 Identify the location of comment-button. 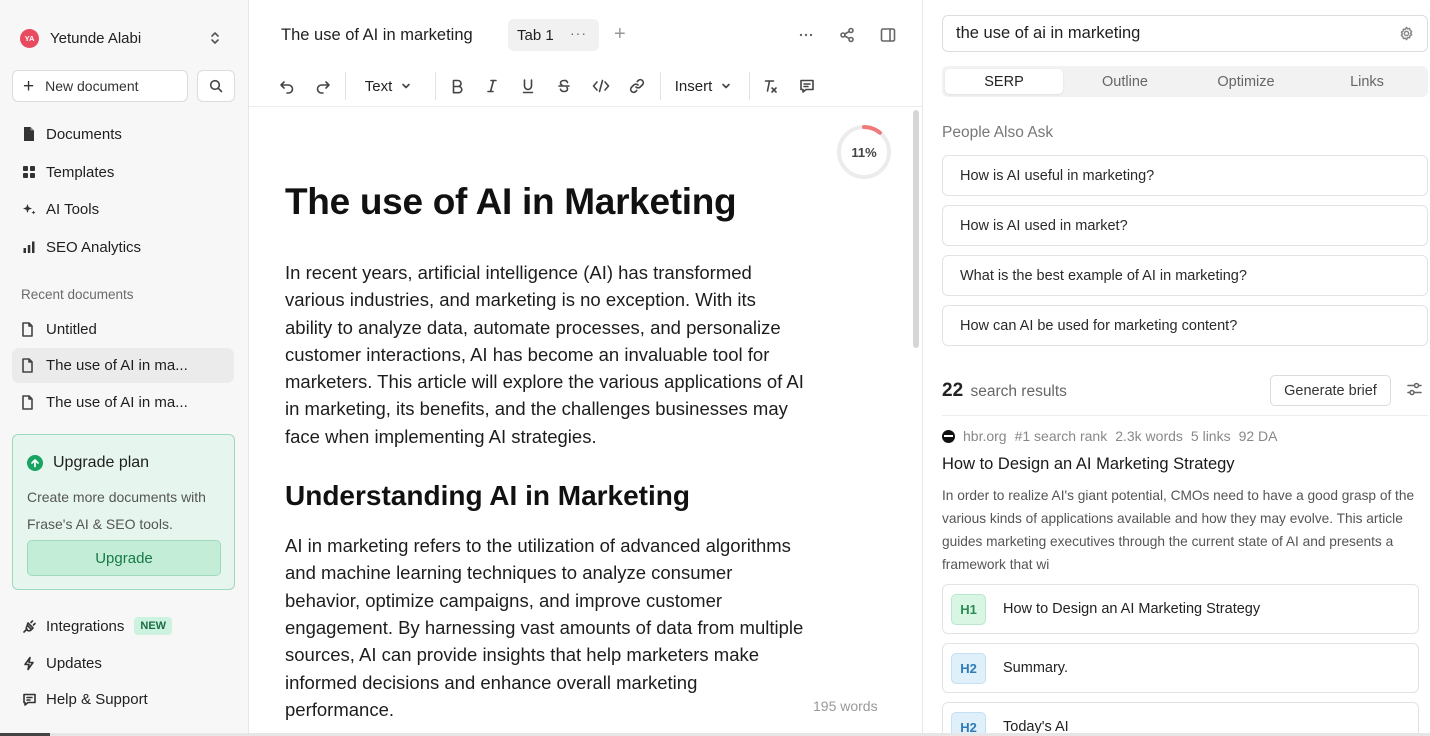
(807, 86).